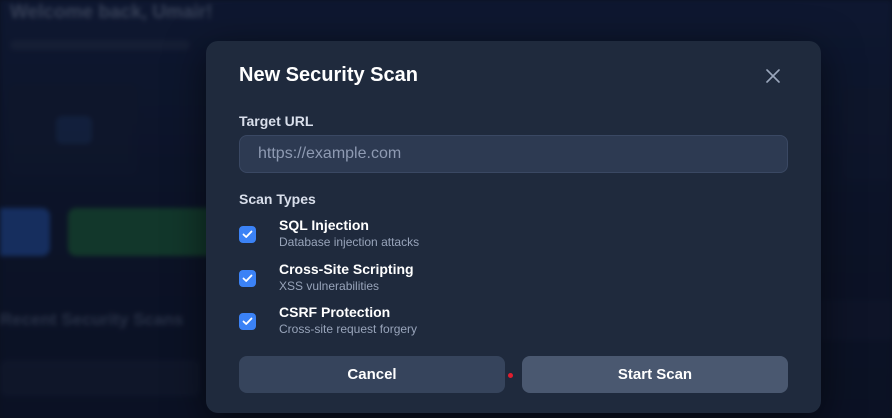 The height and width of the screenshot is (418, 892). What do you see at coordinates (655, 374) in the screenshot?
I see `start-scan-button: Start Scan` at bounding box center [655, 374].